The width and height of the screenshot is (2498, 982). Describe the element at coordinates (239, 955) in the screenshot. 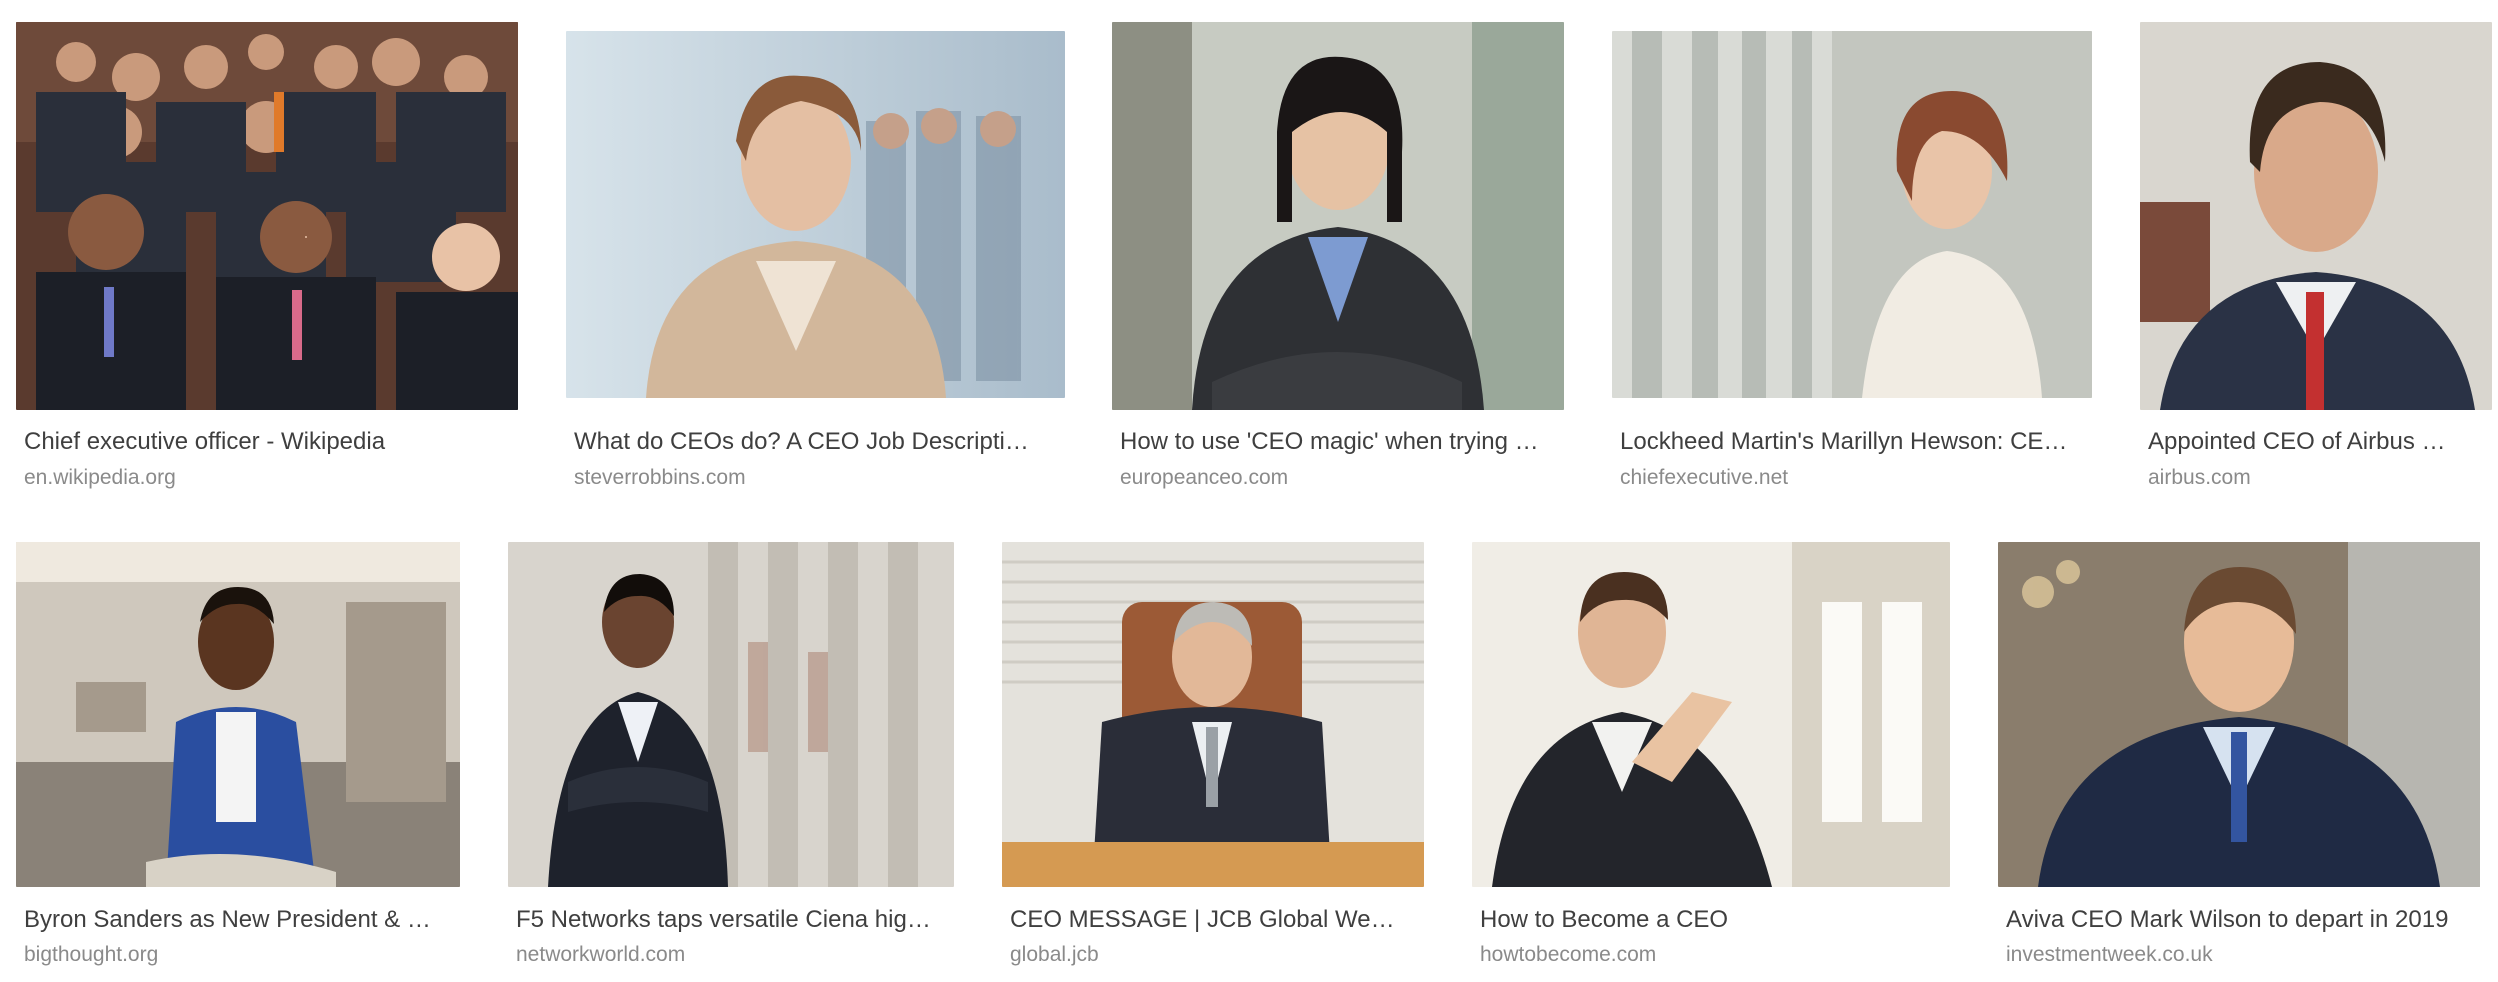

I see `result-source: bigthought.org` at that location.